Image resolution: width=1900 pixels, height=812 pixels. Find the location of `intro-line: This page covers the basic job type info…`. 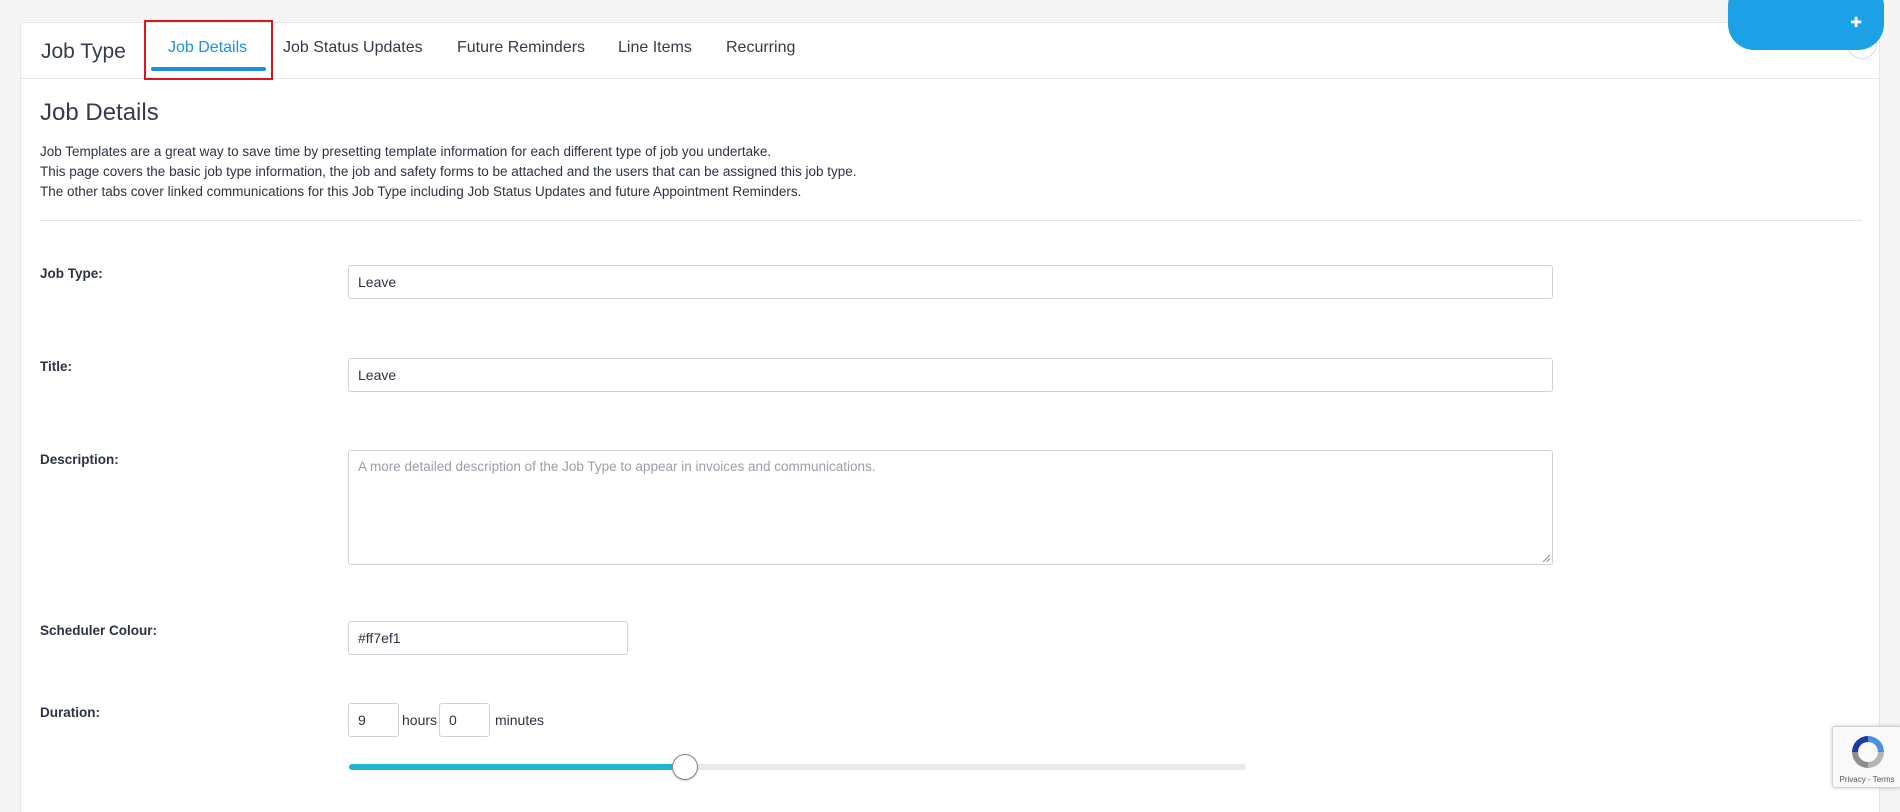

intro-line: This page covers the basic job type info… is located at coordinates (448, 171).